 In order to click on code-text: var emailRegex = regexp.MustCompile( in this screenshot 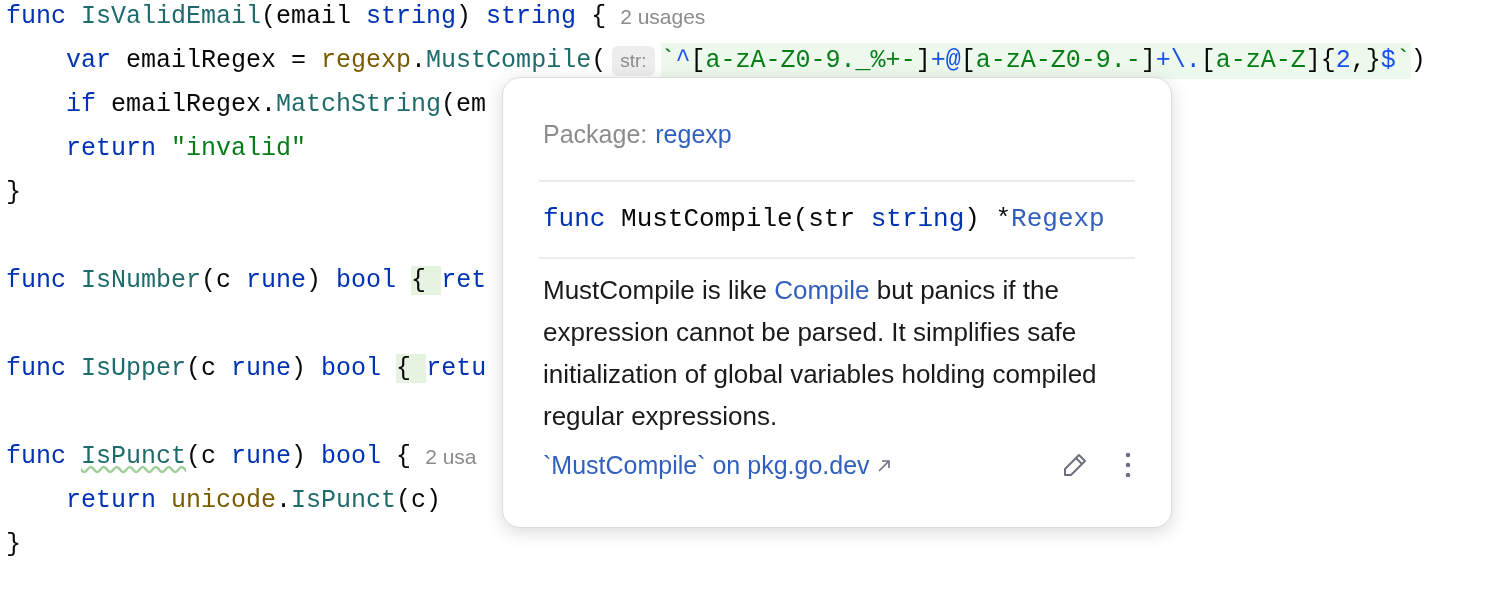, I will do `click(336, 61)`.